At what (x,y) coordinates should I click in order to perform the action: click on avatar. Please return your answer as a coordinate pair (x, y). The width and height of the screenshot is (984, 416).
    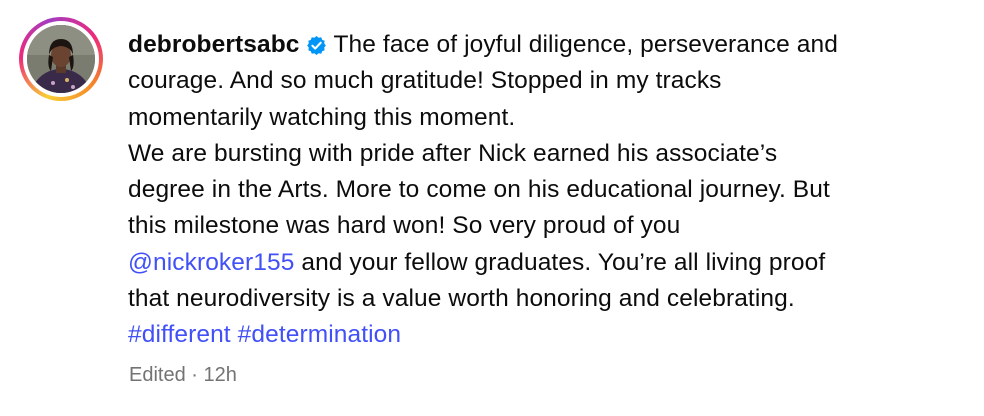
    Looking at the image, I should click on (61, 59).